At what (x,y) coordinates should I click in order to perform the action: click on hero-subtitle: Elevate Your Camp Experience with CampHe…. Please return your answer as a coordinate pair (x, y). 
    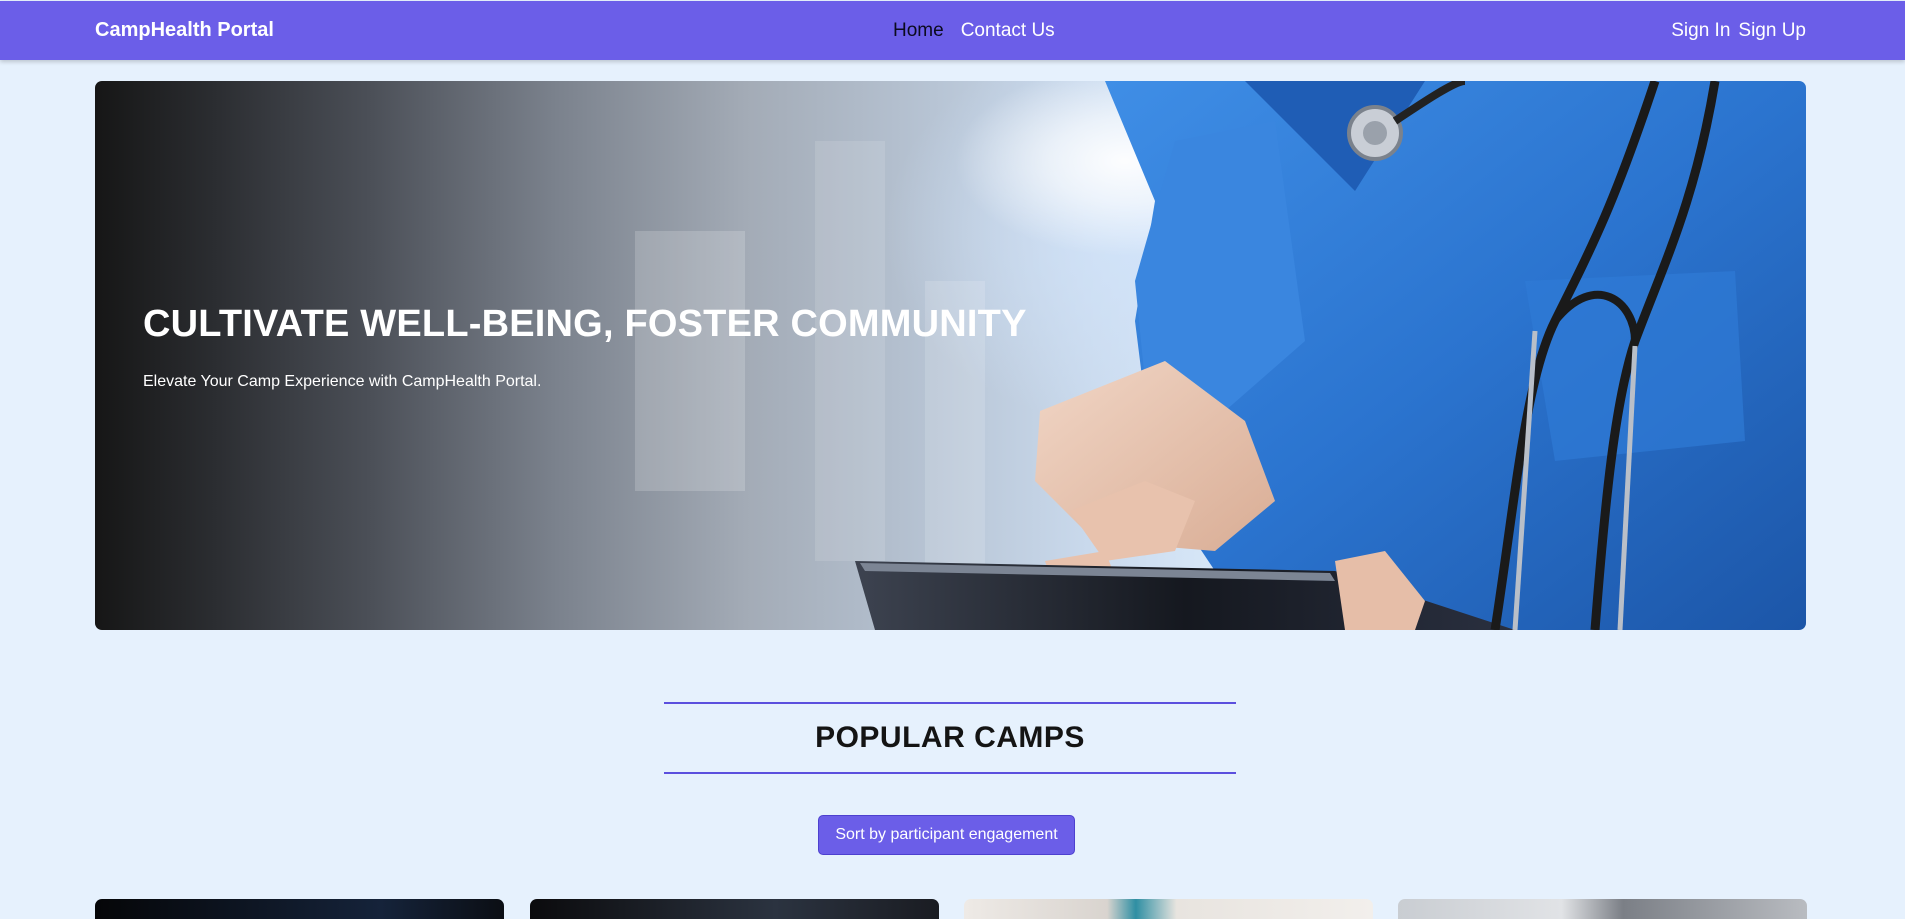
    Looking at the image, I should click on (342, 381).